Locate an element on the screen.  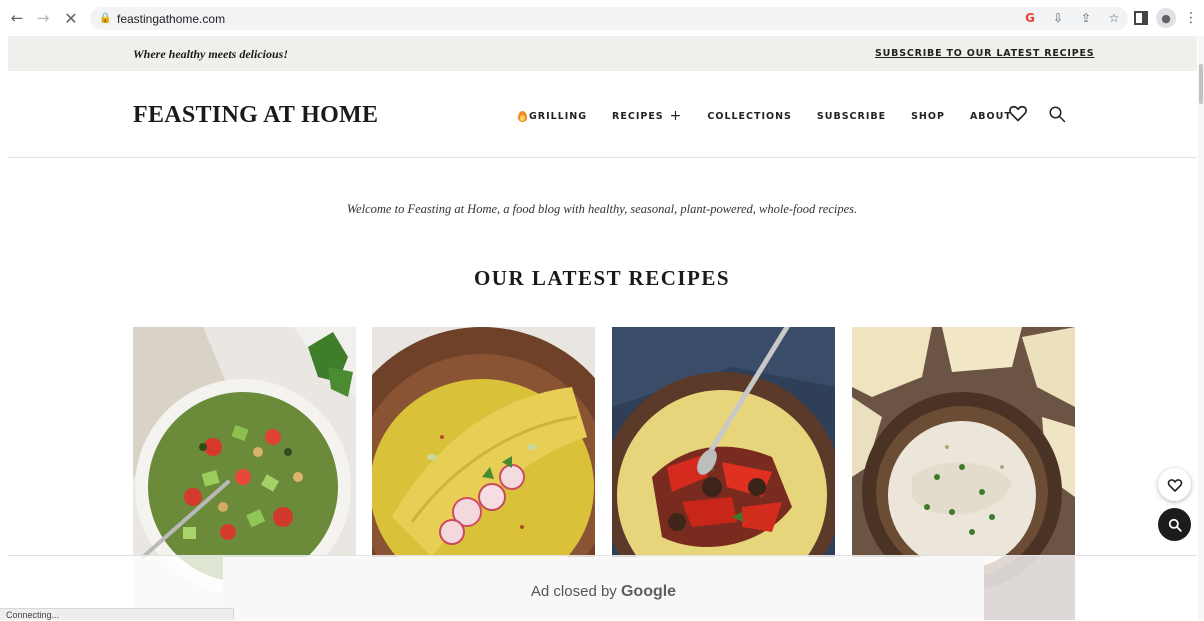
side-panel-icon is located at coordinates (1141, 18).